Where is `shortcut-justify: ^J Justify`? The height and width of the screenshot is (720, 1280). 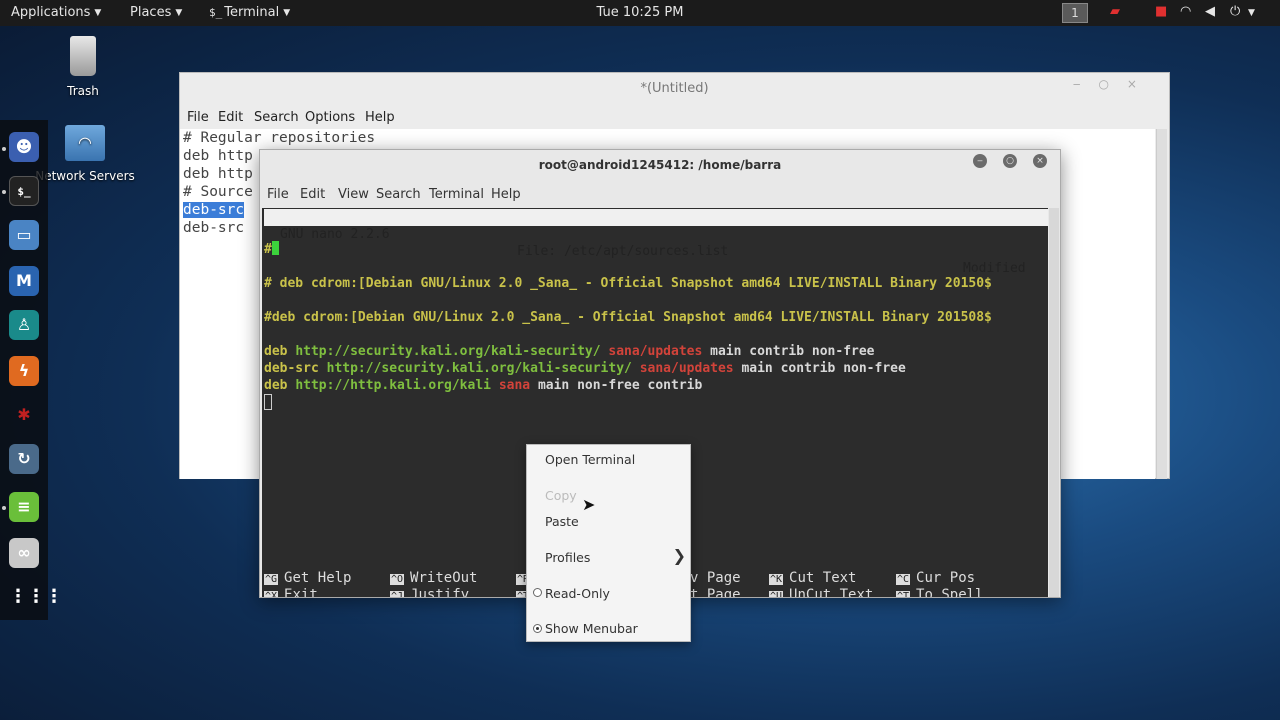 shortcut-justify: ^J Justify is located at coordinates (429, 592).